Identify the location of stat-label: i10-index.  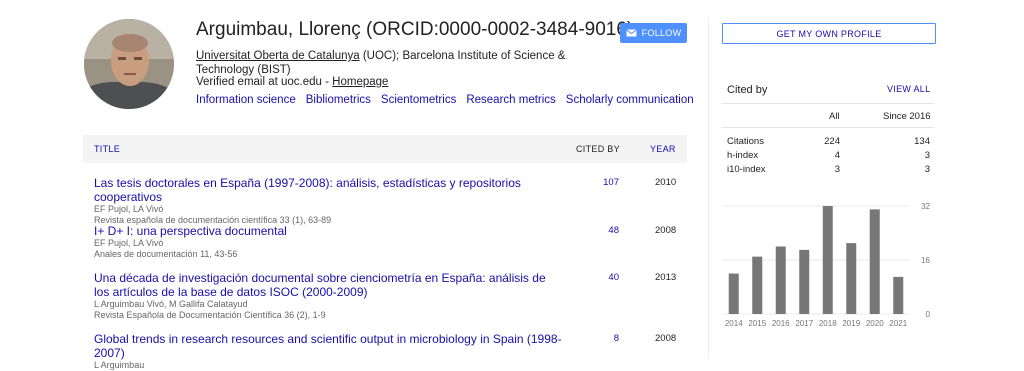
(746, 169).